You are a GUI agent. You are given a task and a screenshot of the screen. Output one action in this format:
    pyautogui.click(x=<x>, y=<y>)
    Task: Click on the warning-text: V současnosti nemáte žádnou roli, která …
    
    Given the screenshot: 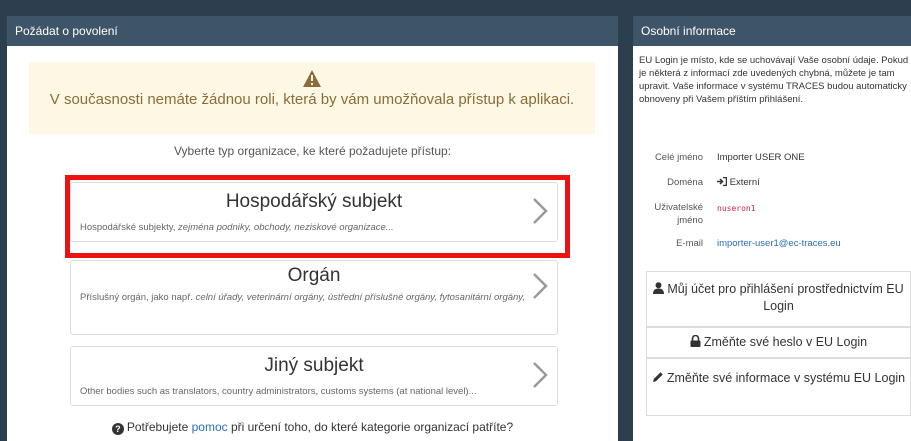 What is the action you would take?
    pyautogui.click(x=312, y=99)
    